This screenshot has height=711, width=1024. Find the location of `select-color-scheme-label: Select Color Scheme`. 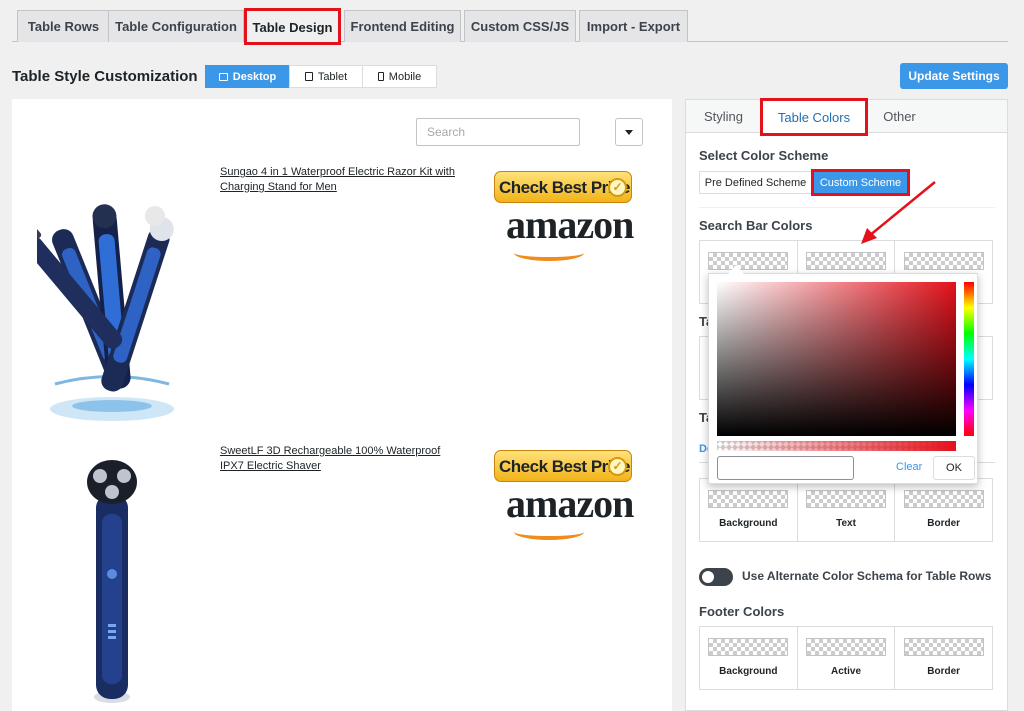

select-color-scheme-label: Select Color Scheme is located at coordinates (764, 155).